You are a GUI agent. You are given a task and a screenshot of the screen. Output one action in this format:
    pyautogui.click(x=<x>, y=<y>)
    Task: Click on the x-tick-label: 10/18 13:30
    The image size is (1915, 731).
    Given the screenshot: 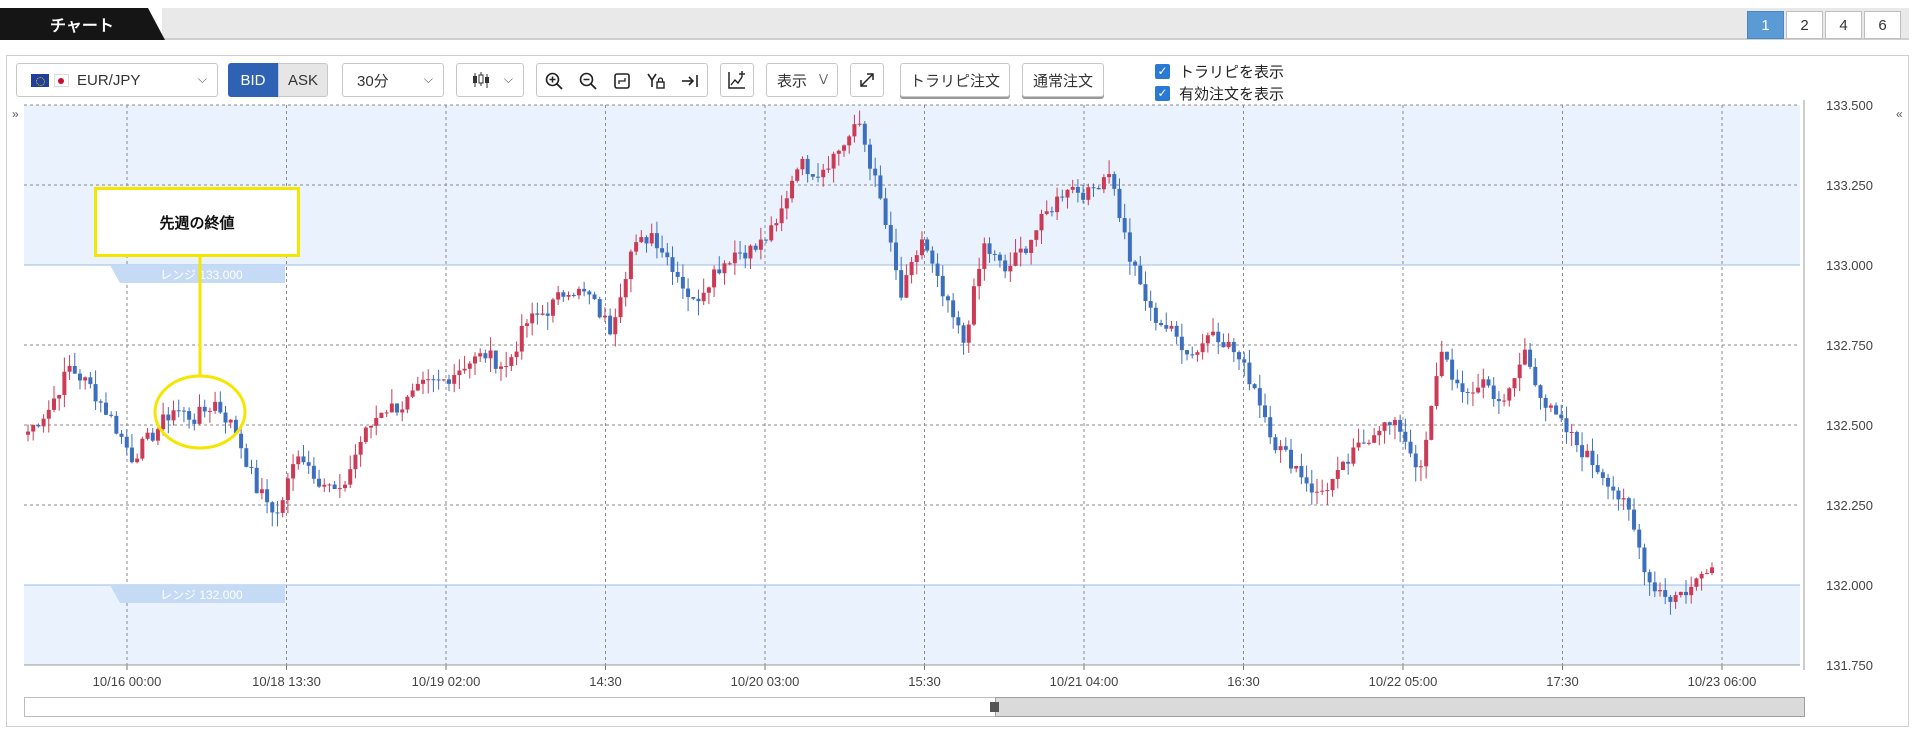 What is the action you would take?
    pyautogui.click(x=286, y=681)
    